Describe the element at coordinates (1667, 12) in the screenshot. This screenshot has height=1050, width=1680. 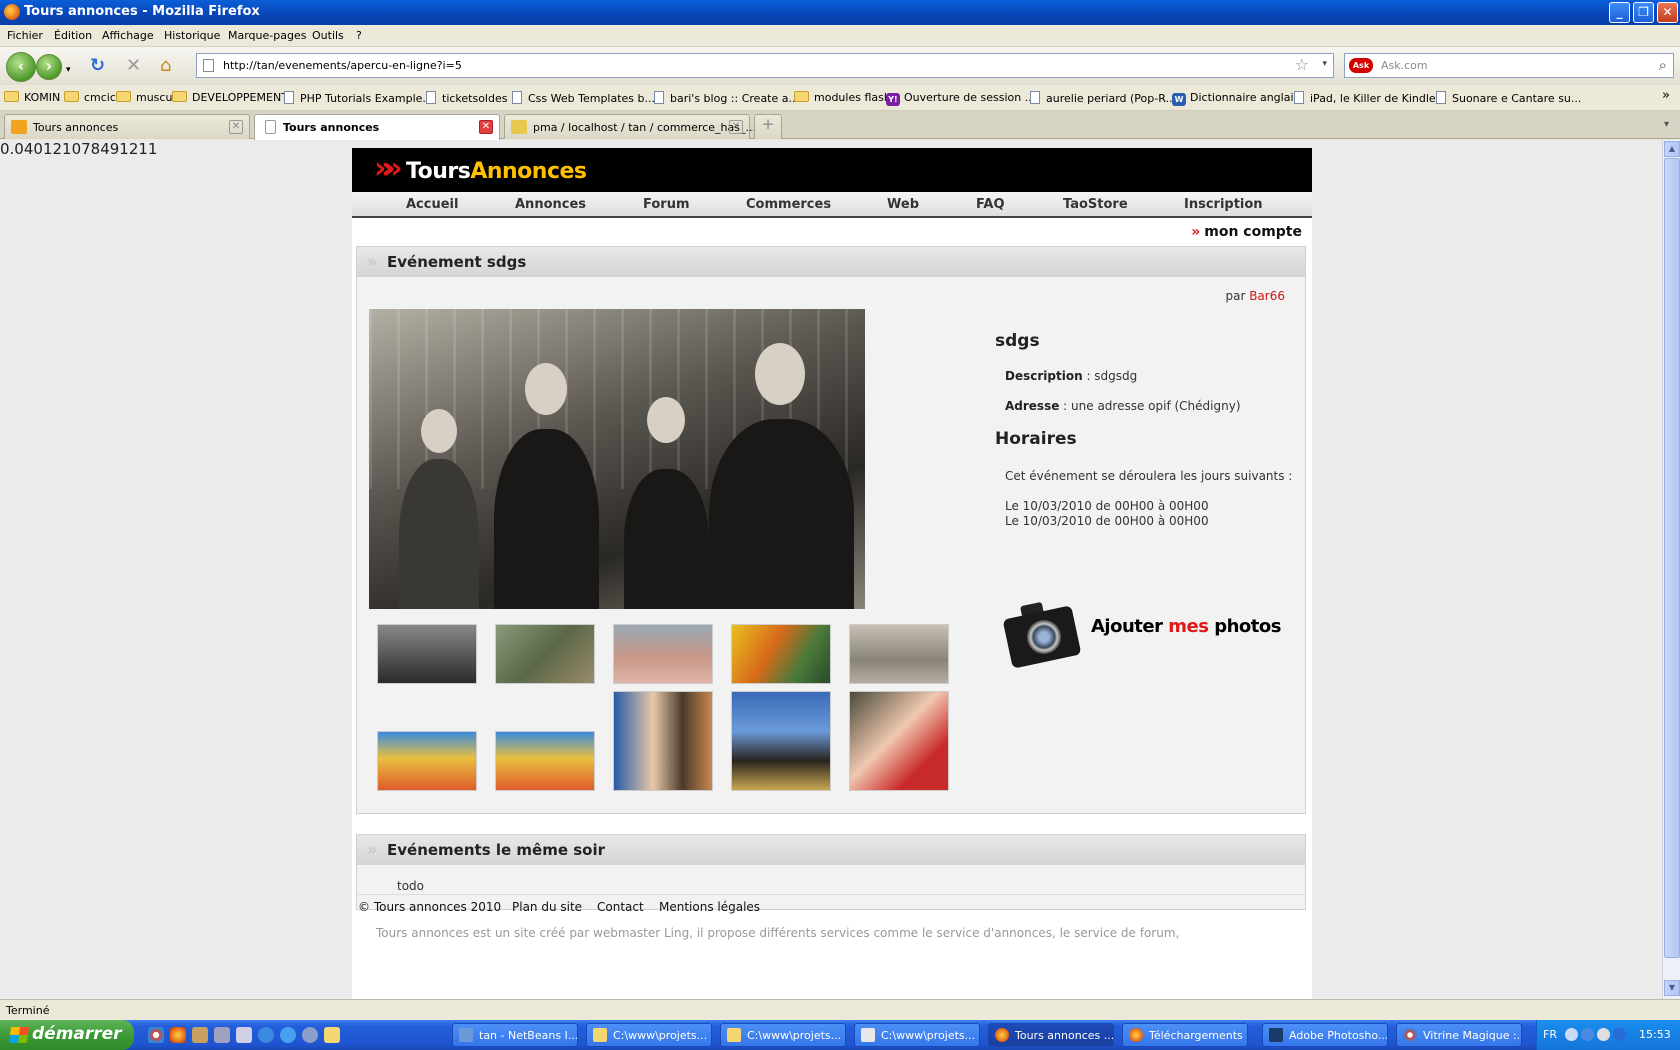
I see `close-window-button: ✕` at that location.